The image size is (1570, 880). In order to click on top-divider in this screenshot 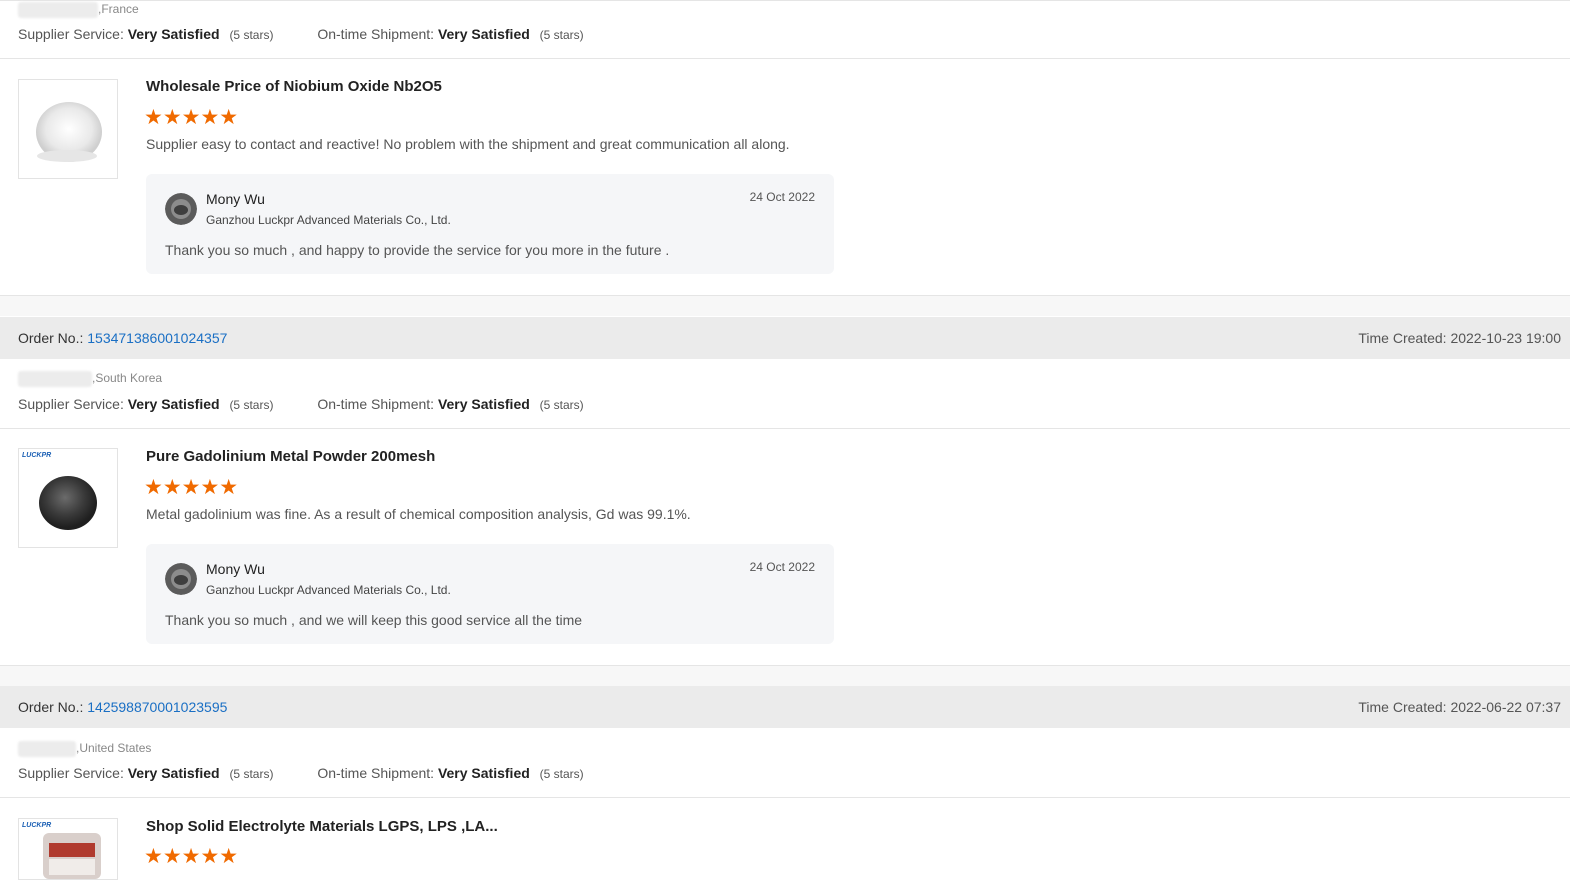, I will do `click(785, 0)`.